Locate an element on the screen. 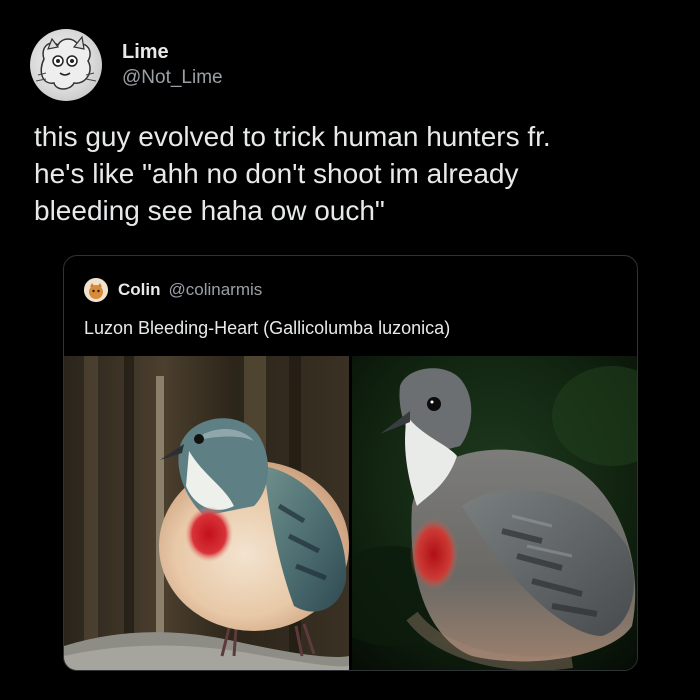  quoted-author-handle: @colinarmis is located at coordinates (216, 290).